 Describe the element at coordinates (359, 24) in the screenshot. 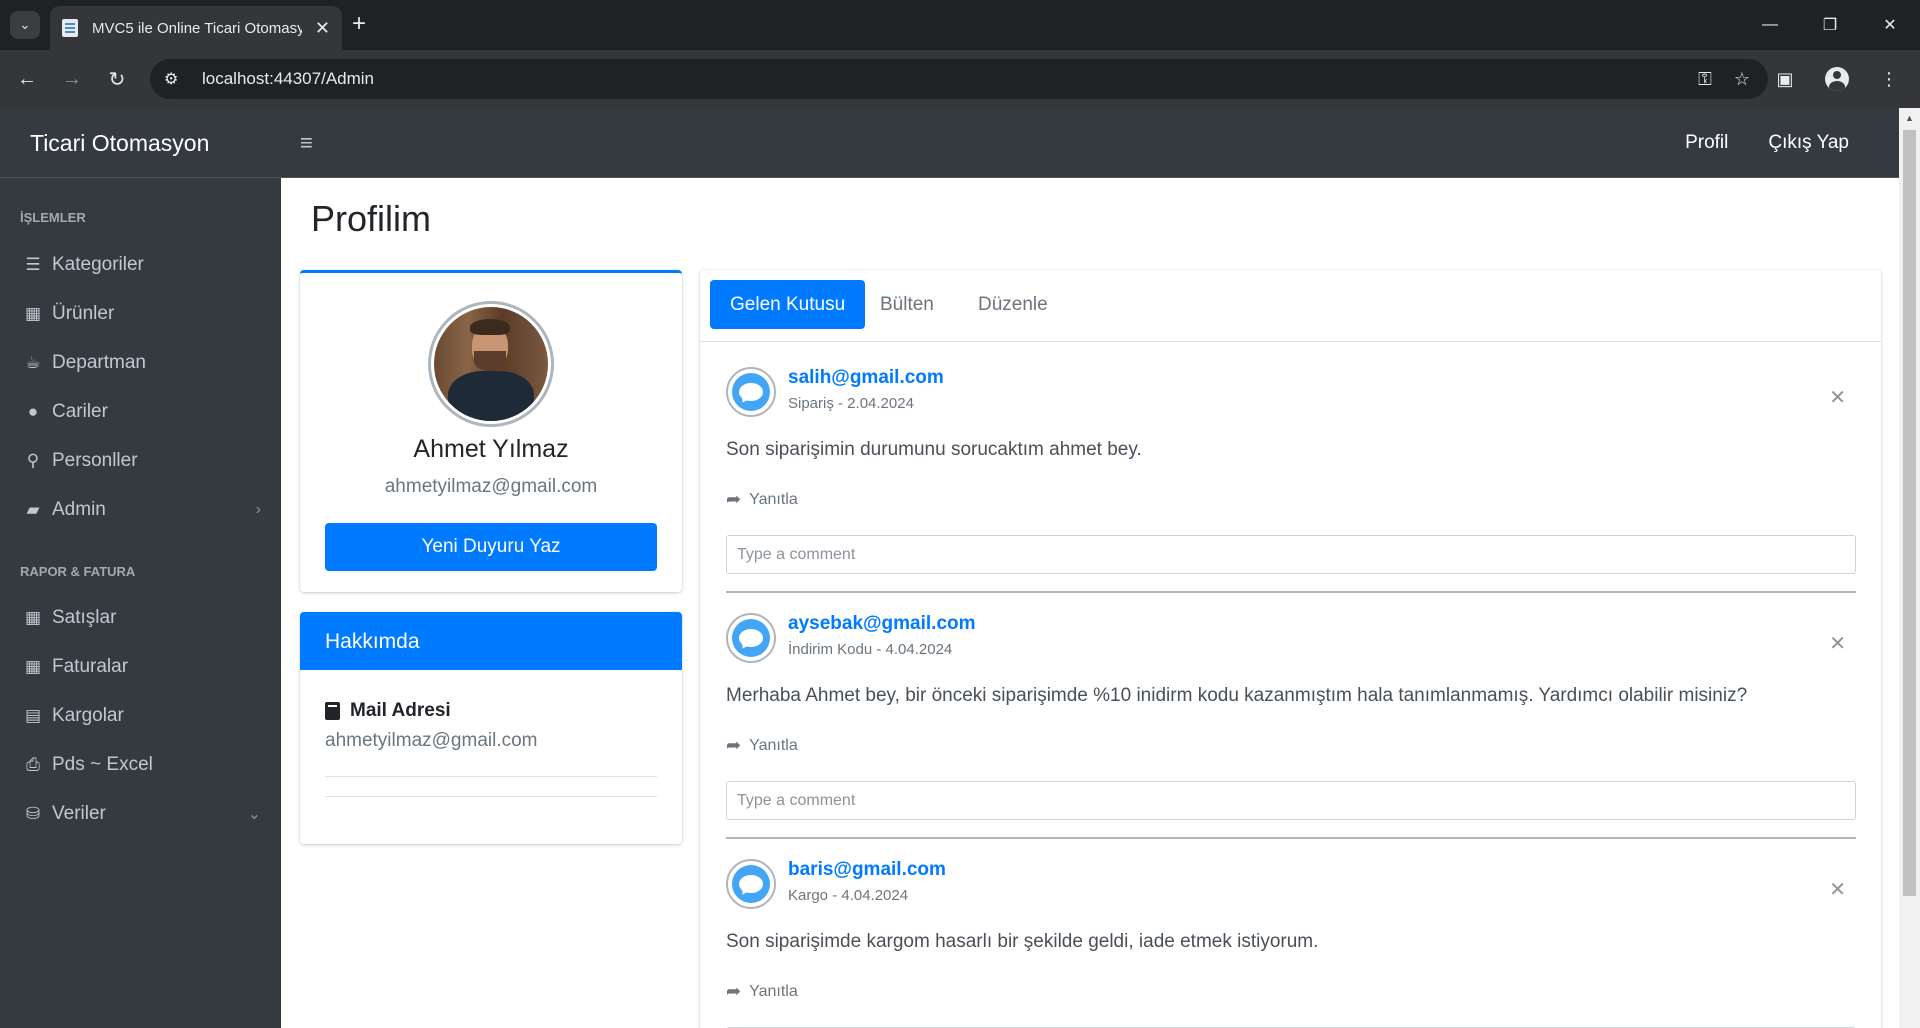

I see `new-tab-button: +` at that location.